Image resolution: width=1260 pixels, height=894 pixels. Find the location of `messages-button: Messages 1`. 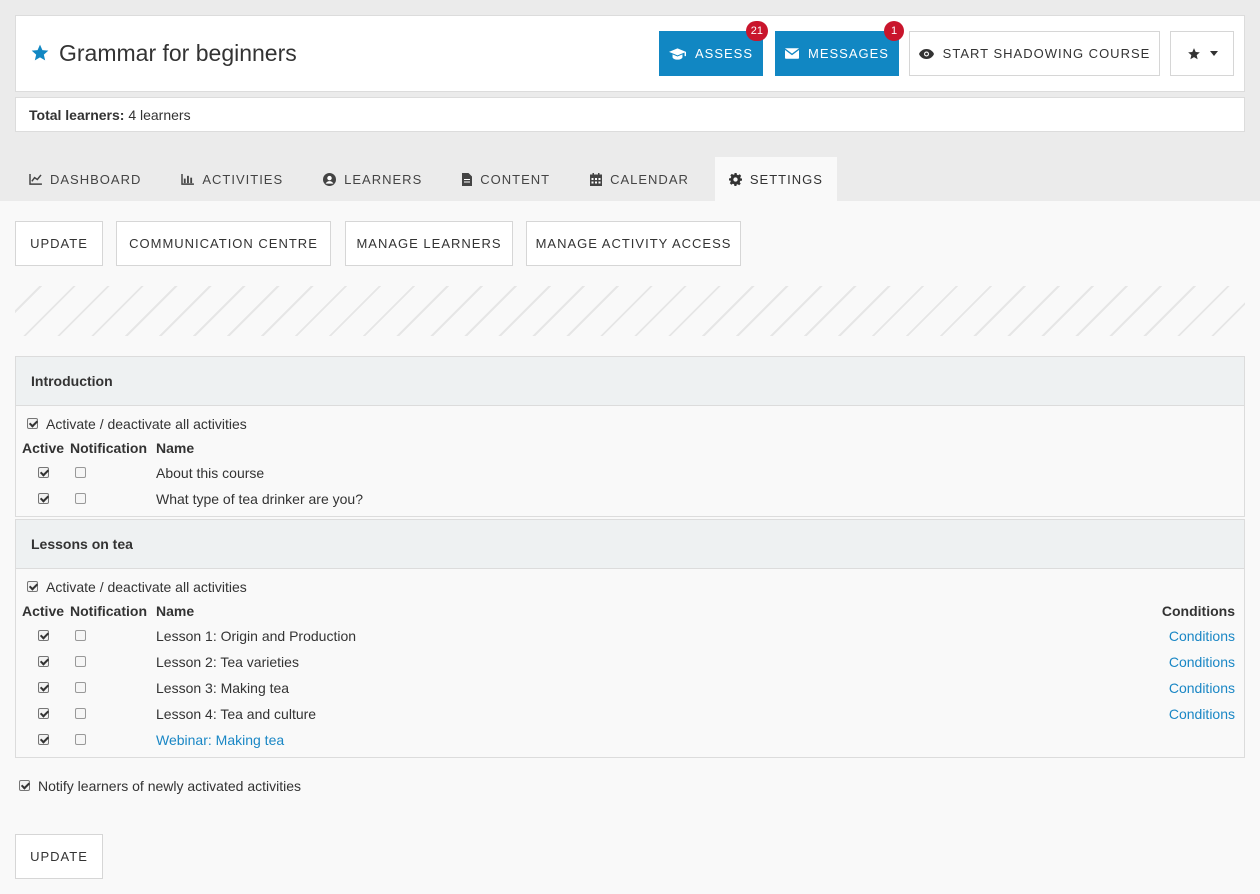

messages-button: Messages 1 is located at coordinates (839, 48).